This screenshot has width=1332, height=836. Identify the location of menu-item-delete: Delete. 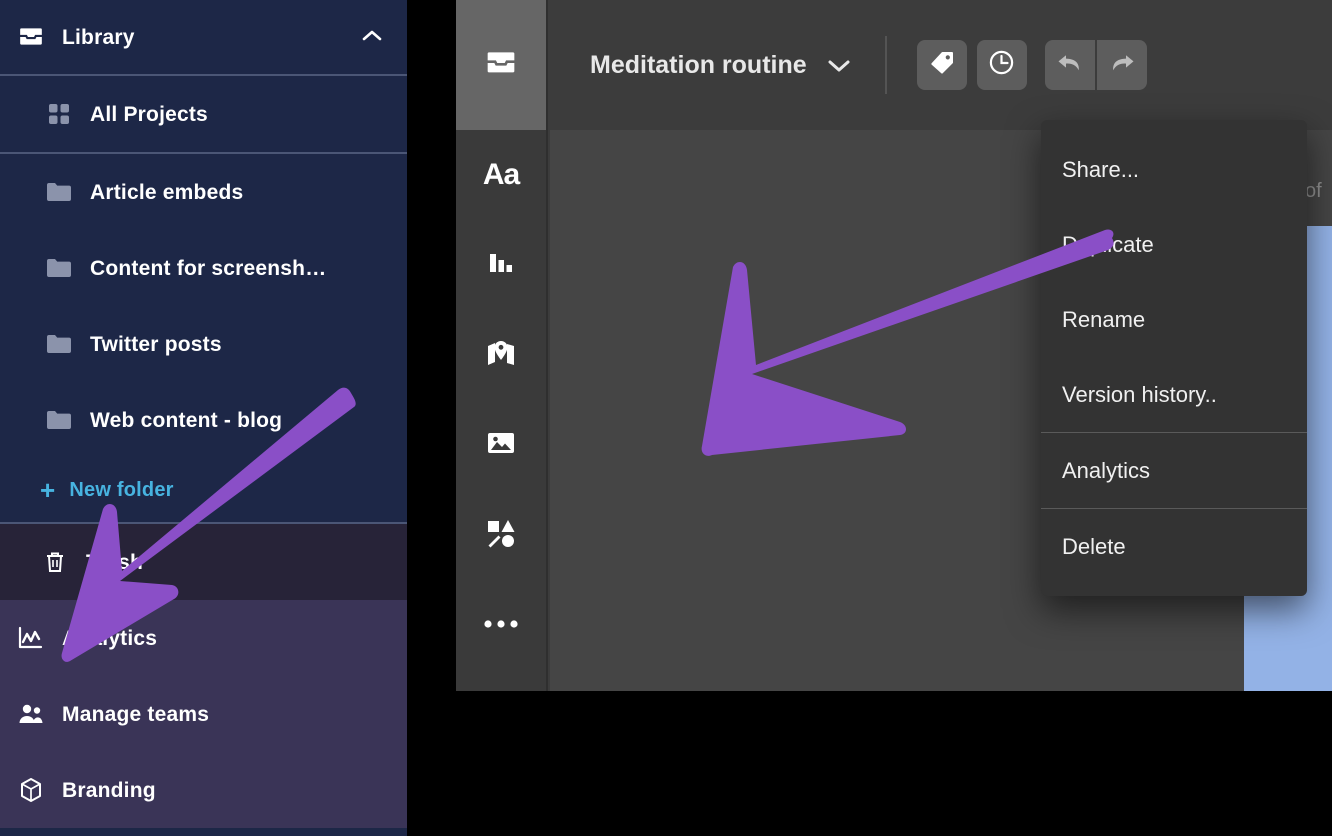
(1174, 546).